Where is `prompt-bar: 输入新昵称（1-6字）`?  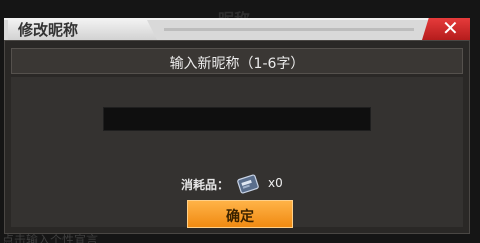 prompt-bar: 输入新昵称（1-6字） is located at coordinates (237, 61).